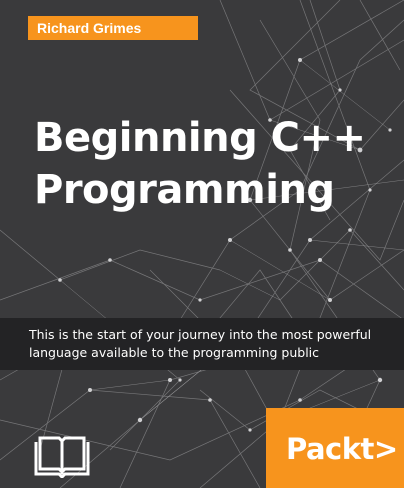 The image size is (404, 488). What do you see at coordinates (62, 457) in the screenshot?
I see `open-book-icon` at bounding box center [62, 457].